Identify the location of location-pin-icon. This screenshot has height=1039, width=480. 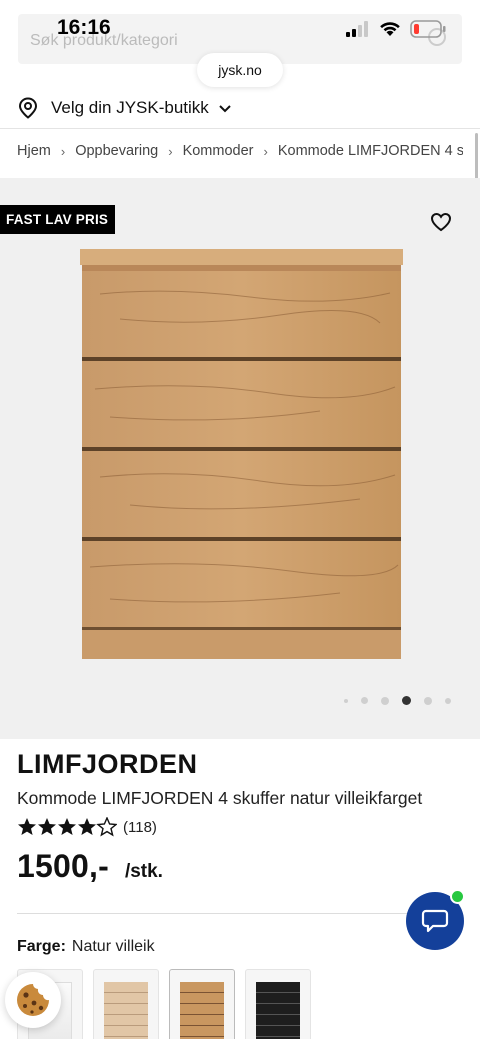
(28, 108).